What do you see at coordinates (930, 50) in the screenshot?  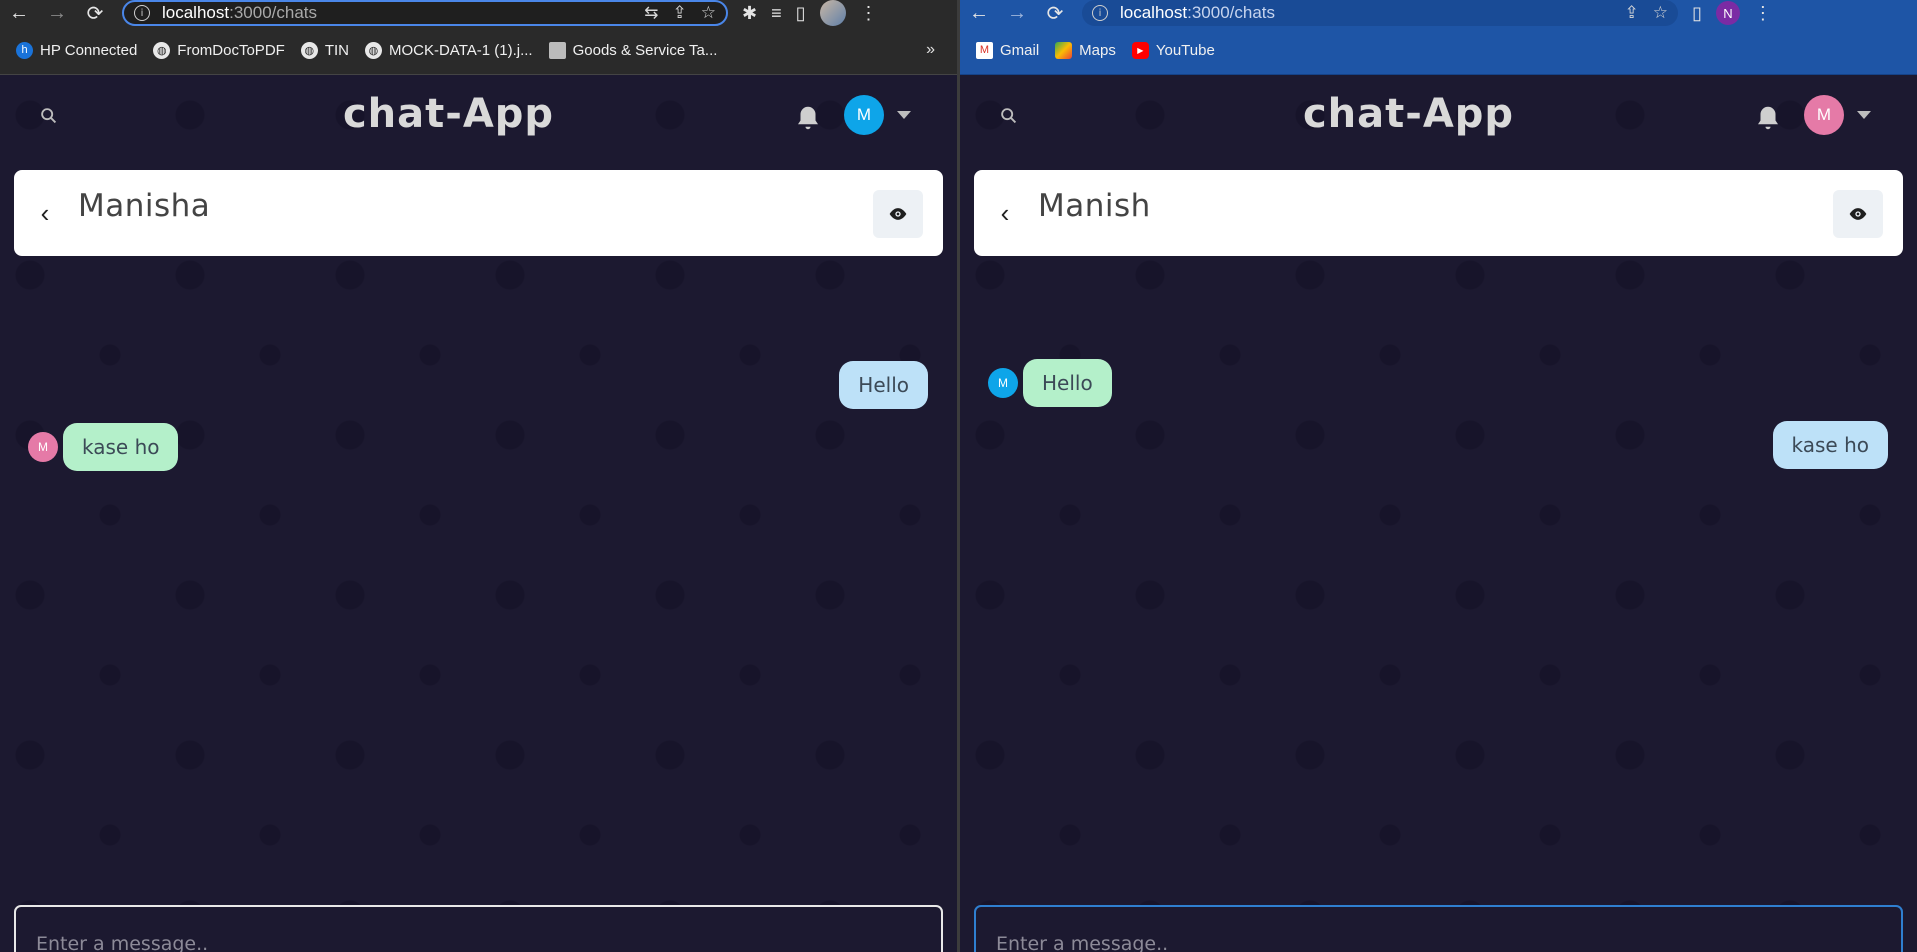 I see `bookmarks-overflow-button: »` at bounding box center [930, 50].